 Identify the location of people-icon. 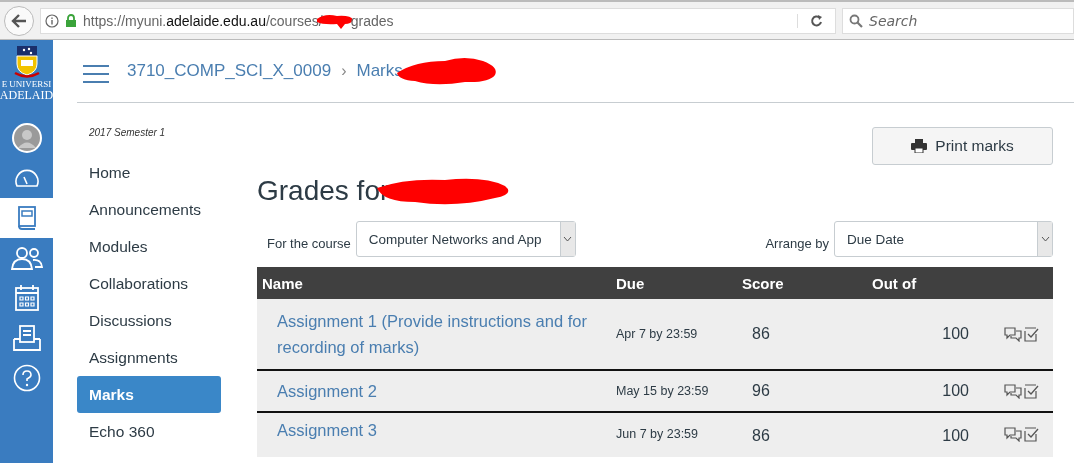
(26, 258).